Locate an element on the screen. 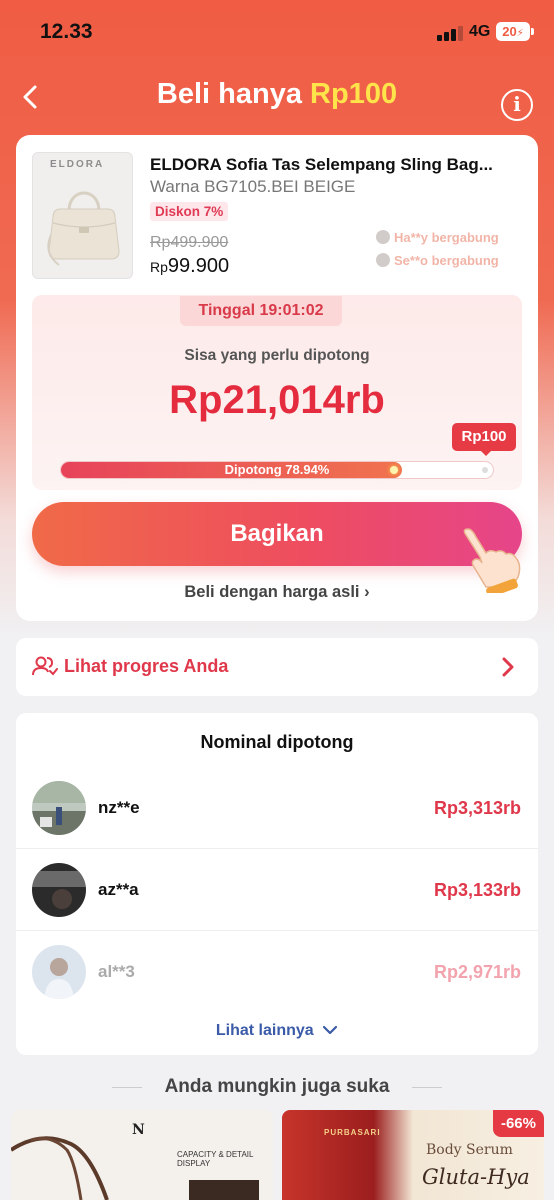  status-bar: 12.33 4G 20⚡ is located at coordinates (277, 30).